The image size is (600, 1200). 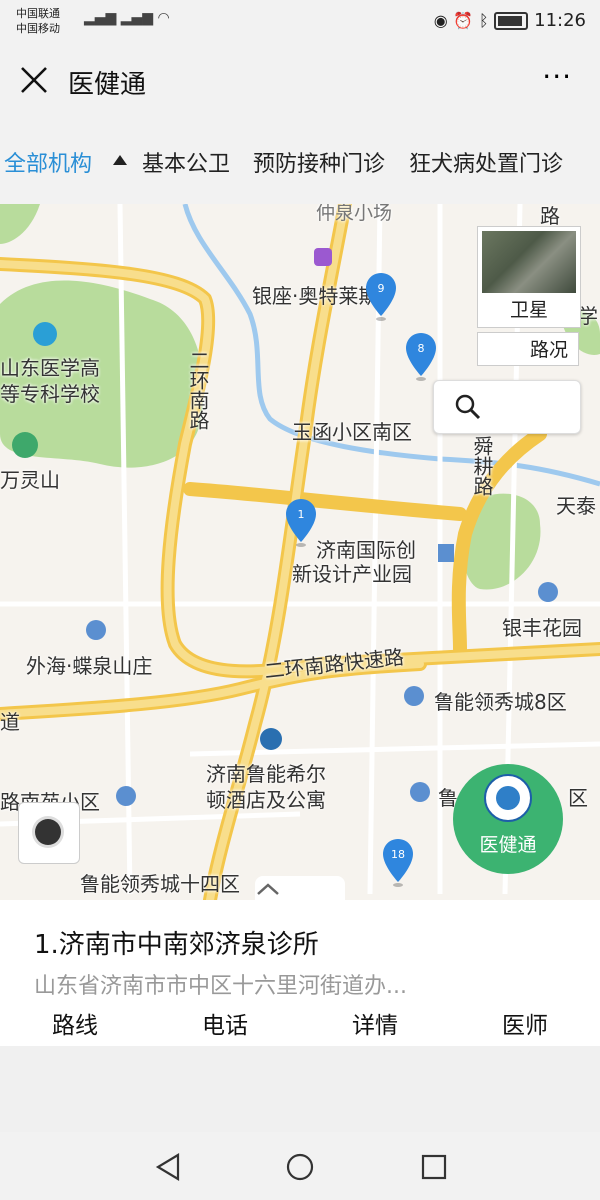 I want to click on map-pin-1: 1, so click(x=301, y=523).